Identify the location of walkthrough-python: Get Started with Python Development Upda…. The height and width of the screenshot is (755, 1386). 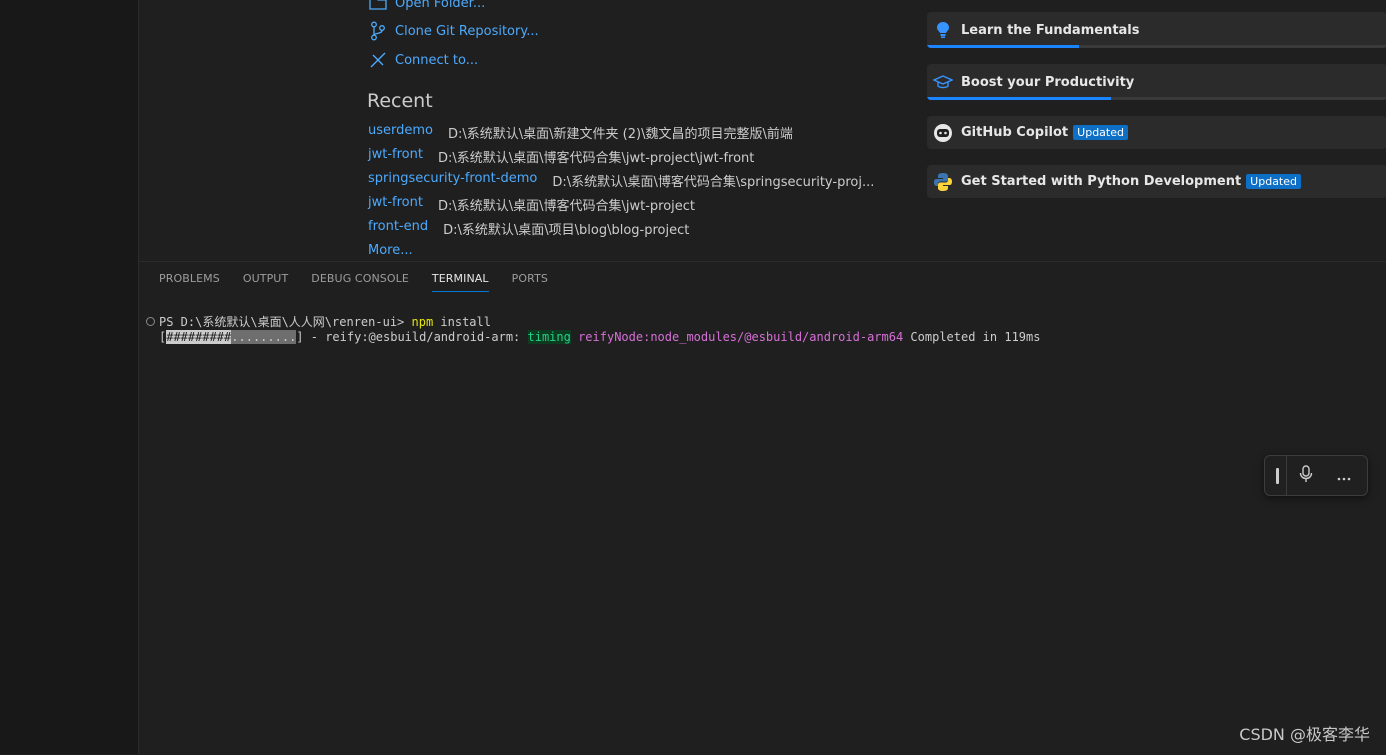
(1156, 181).